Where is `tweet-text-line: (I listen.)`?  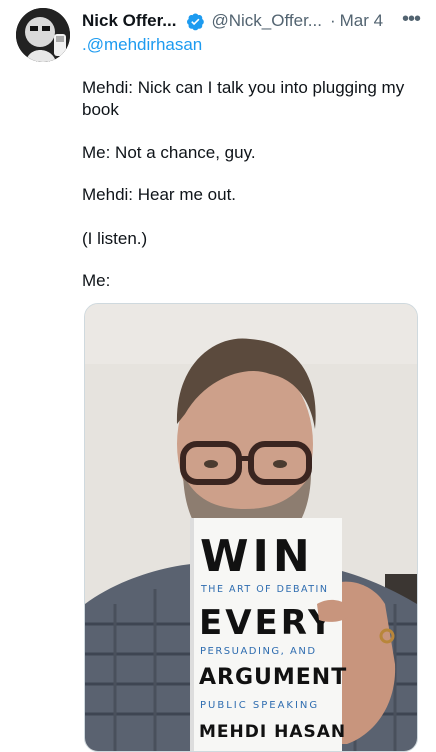 tweet-text-line: (I listen.) is located at coordinates (115, 238).